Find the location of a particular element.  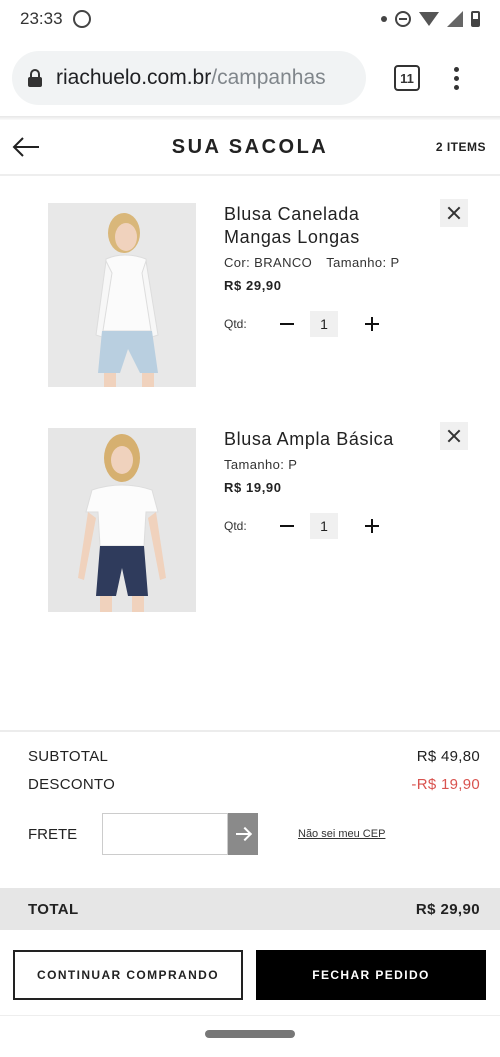

product-name: Blusa Ampla Básica is located at coordinates (332, 439).